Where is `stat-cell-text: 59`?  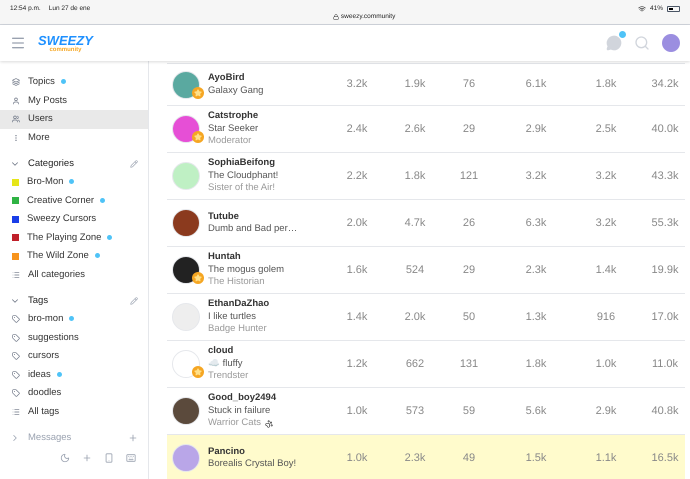 stat-cell-text: 59 is located at coordinates (469, 411).